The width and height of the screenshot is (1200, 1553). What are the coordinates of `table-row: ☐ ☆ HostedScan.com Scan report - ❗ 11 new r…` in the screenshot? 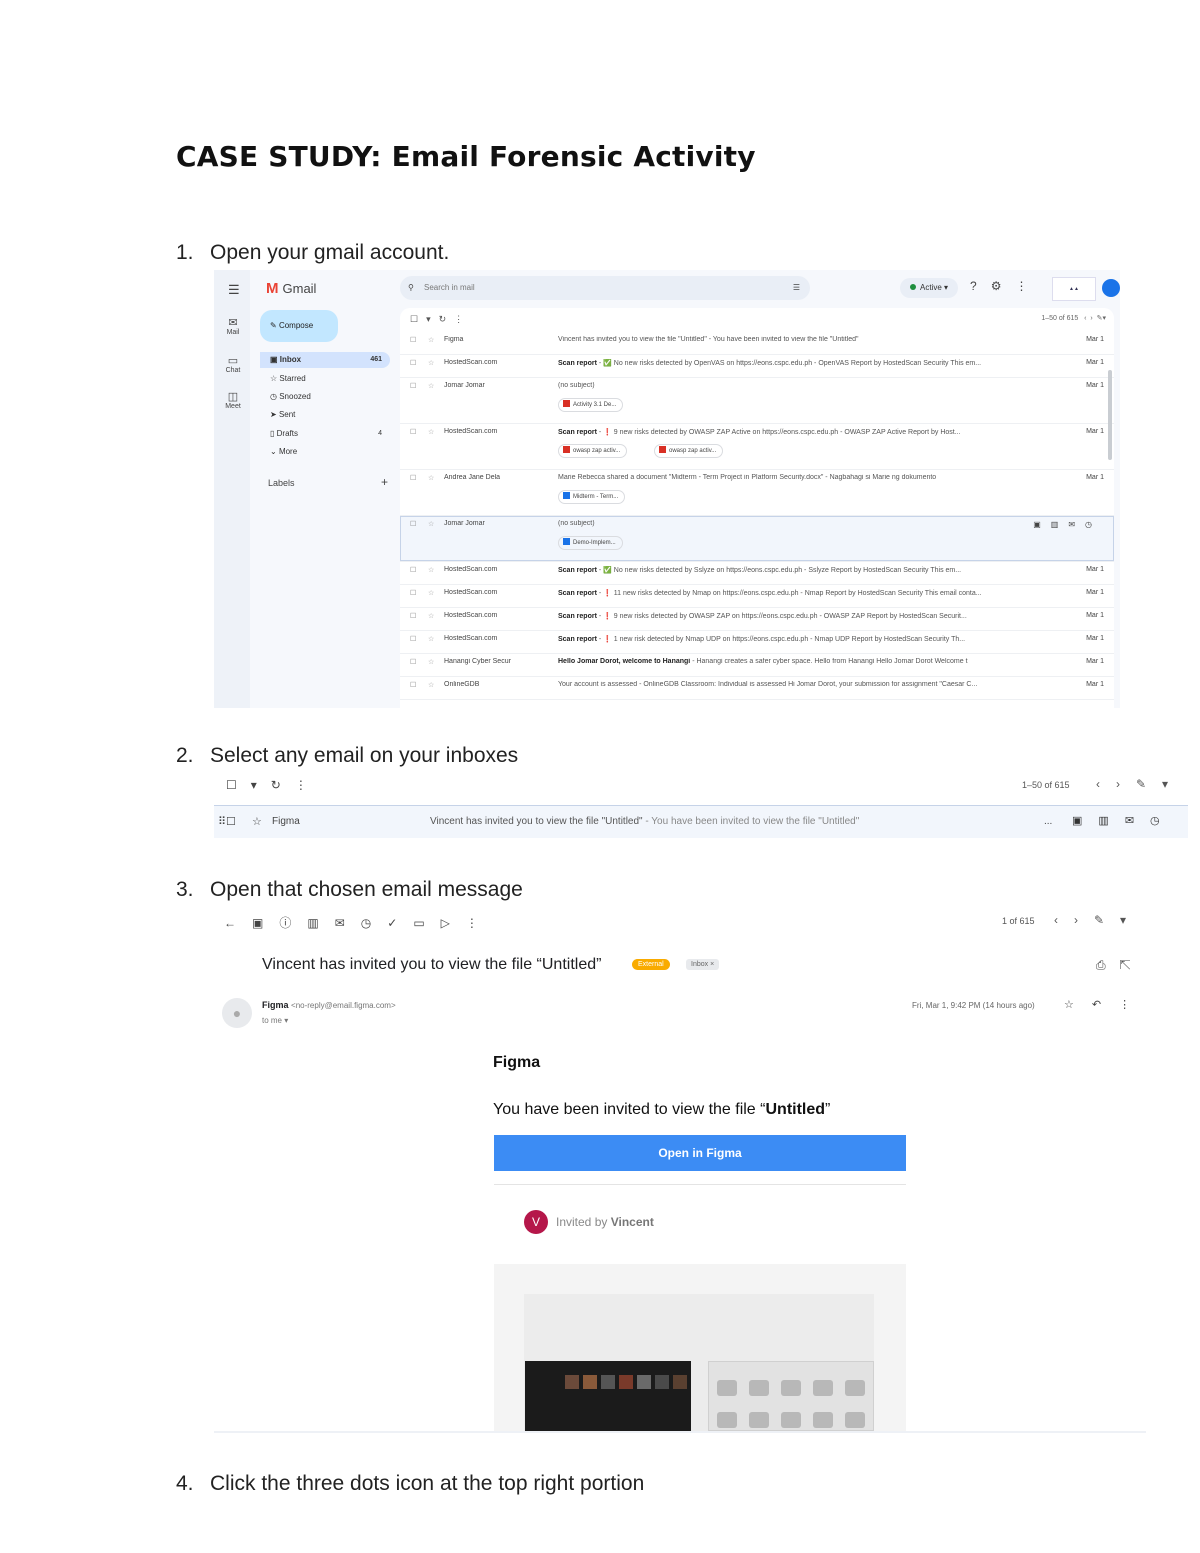 It's located at (757, 596).